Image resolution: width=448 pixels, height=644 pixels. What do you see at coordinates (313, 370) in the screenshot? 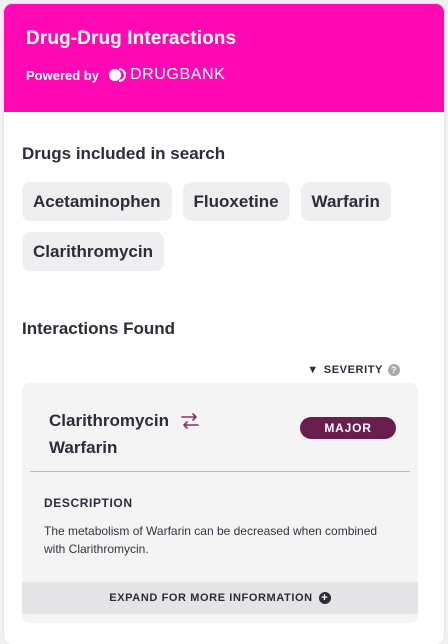
I see `triangle-down-icon: ▼` at bounding box center [313, 370].